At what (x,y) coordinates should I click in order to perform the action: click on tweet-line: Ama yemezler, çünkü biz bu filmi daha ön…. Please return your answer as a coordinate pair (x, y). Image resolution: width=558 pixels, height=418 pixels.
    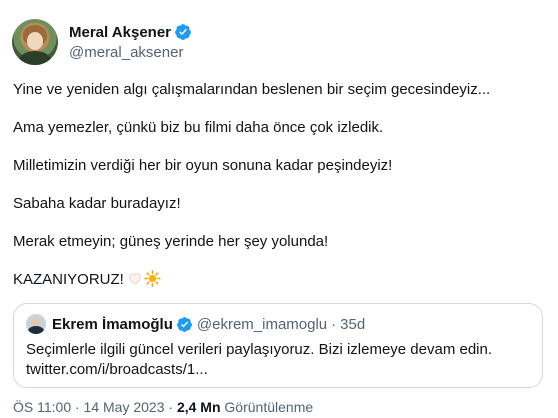
    Looking at the image, I should click on (198, 127).